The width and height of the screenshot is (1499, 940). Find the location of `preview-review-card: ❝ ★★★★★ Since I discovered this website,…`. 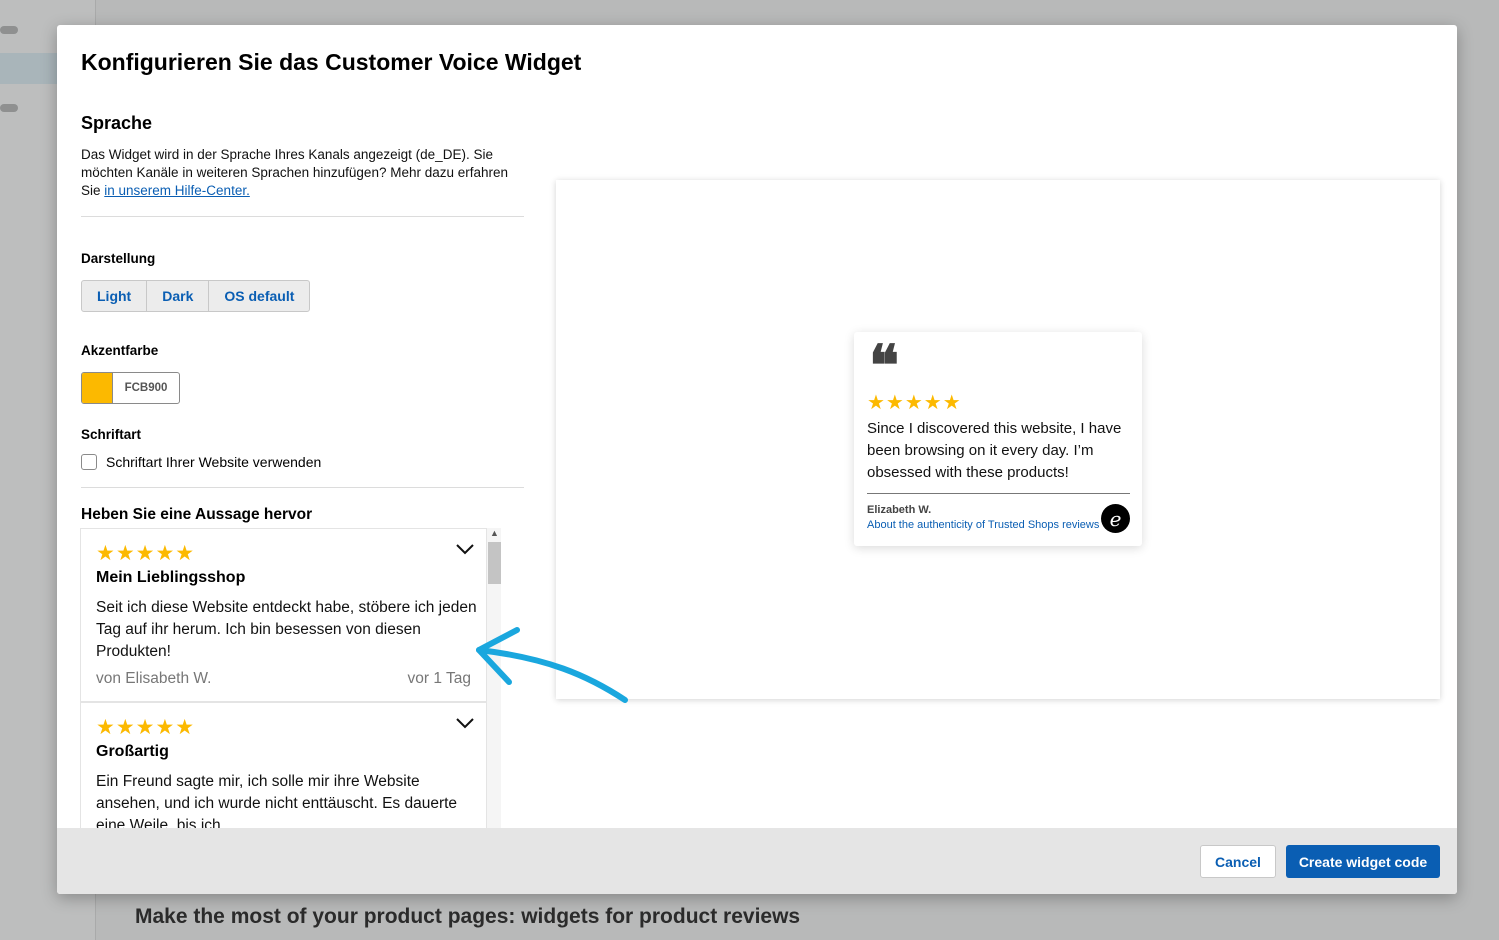

preview-review-card: ❝ ★★★★★ Since I discovered this website,… is located at coordinates (998, 439).